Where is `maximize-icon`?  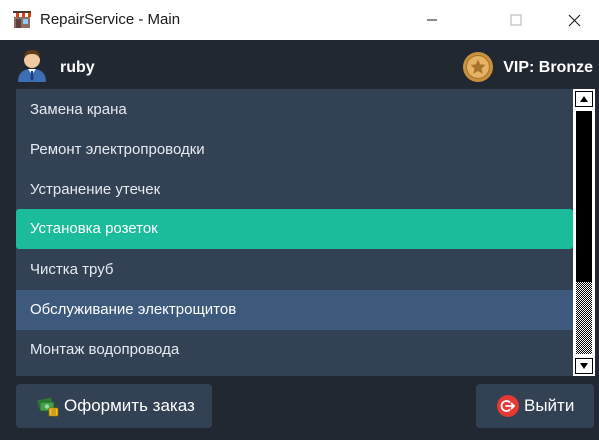
maximize-icon is located at coordinates (516, 20).